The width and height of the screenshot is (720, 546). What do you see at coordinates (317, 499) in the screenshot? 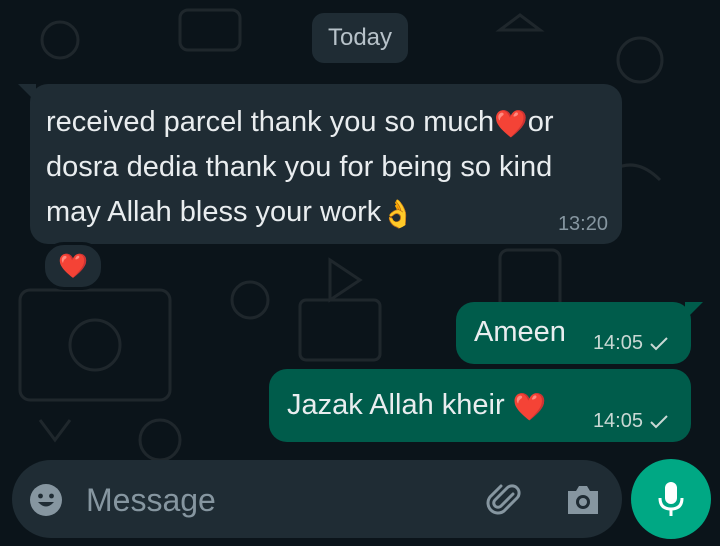
I see `message-composer: Message` at bounding box center [317, 499].